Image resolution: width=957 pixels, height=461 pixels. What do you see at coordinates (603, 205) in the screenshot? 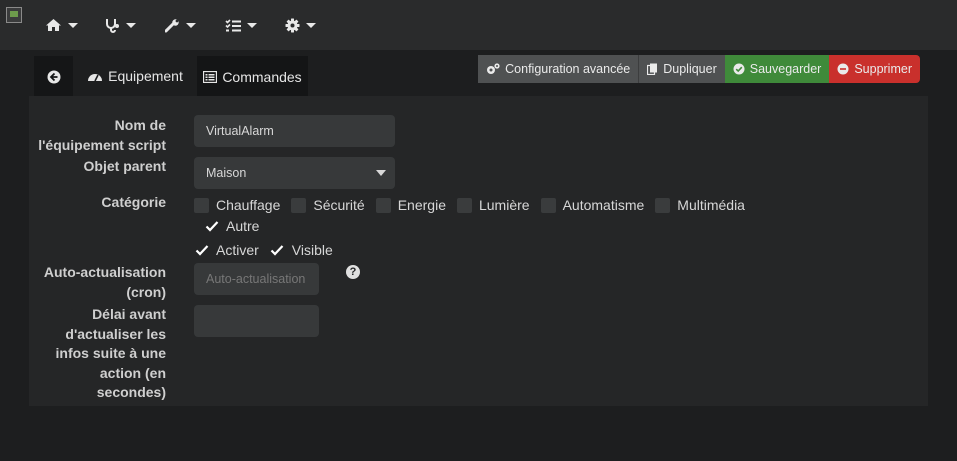
I see `category-checkbox-label: Automatisme` at bounding box center [603, 205].